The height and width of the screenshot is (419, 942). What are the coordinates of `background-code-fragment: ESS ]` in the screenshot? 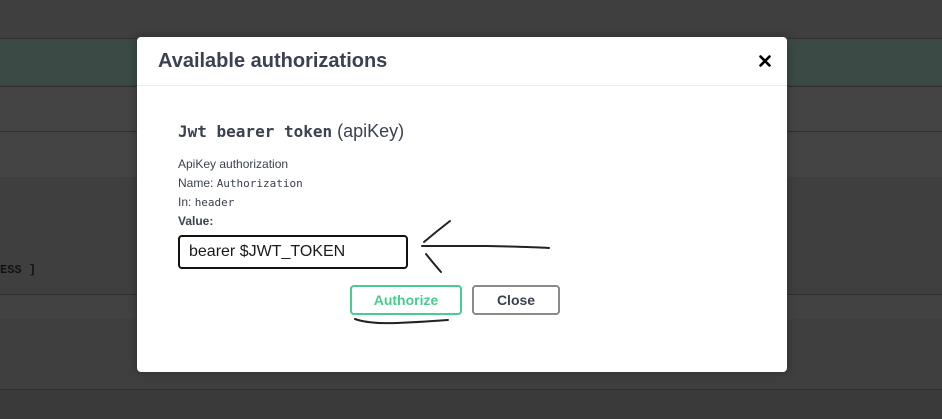 It's located at (18, 270).